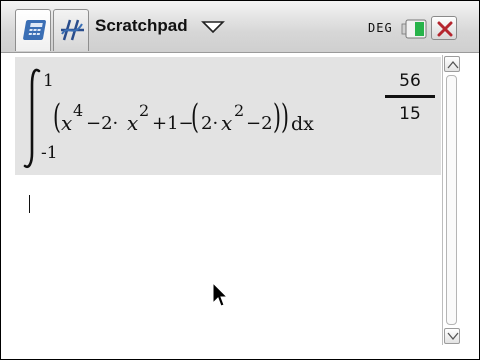 The width and height of the screenshot is (480, 360). I want to click on vertical-scrollbar, so click(451, 200).